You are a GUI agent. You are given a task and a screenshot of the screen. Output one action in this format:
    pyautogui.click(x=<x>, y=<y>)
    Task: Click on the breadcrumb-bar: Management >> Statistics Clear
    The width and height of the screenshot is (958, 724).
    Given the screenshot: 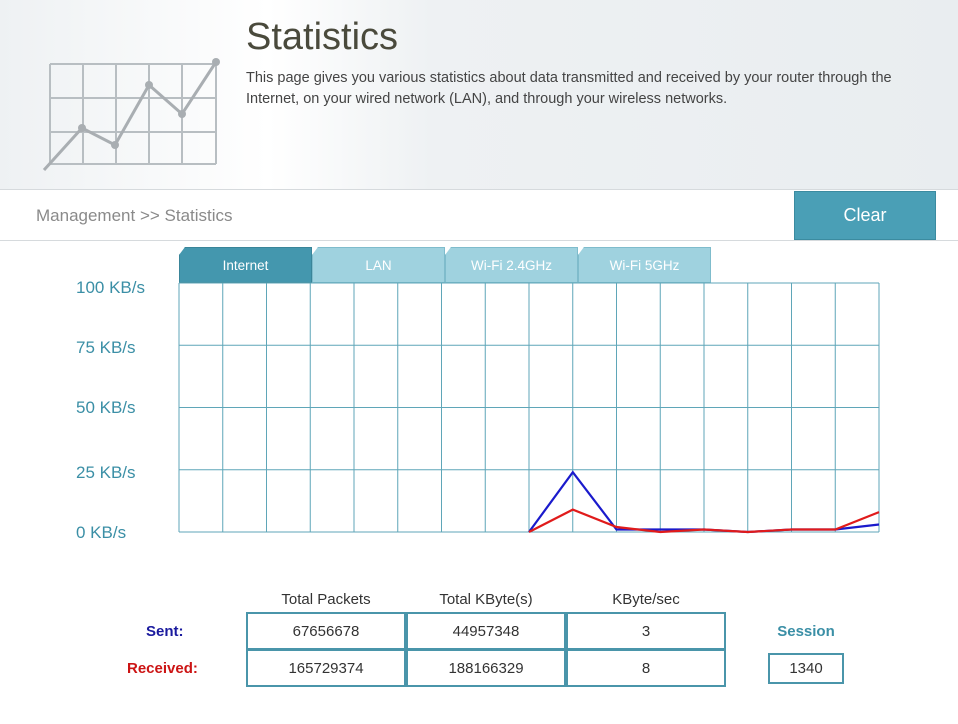 What is the action you would take?
    pyautogui.click(x=479, y=216)
    